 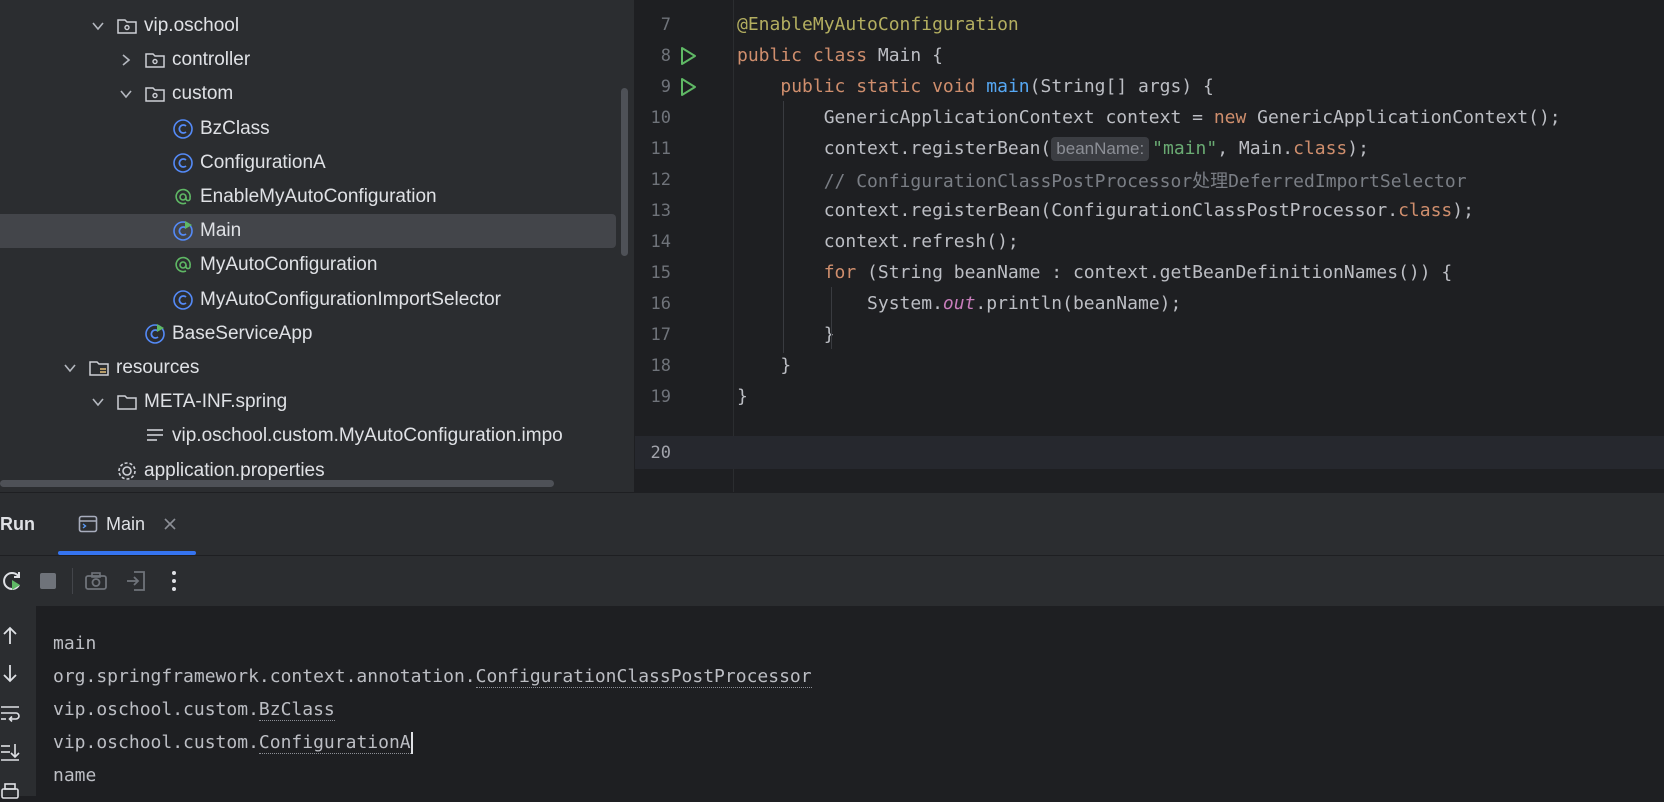 What do you see at coordinates (170, 524) in the screenshot?
I see `close-tab-icon` at bounding box center [170, 524].